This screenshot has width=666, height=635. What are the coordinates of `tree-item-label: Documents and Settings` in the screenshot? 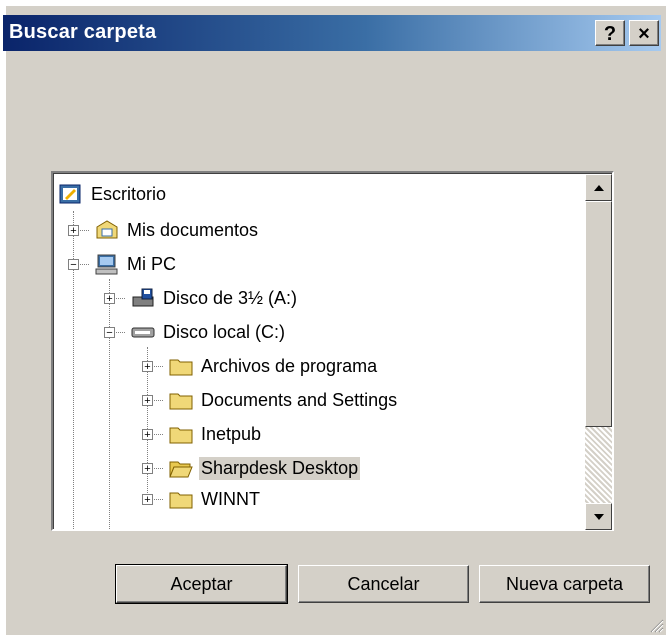 It's located at (299, 399).